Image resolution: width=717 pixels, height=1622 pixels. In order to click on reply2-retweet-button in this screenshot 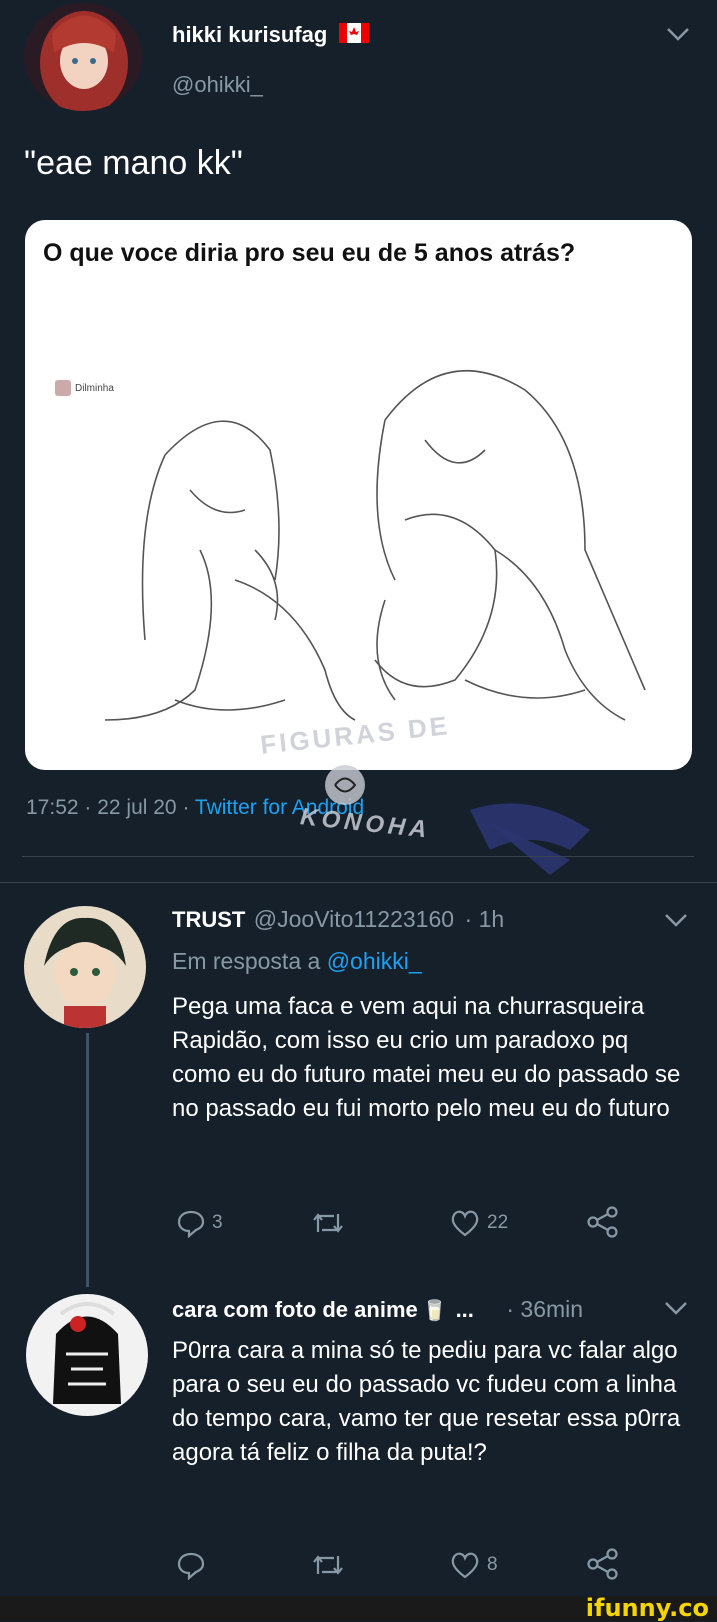, I will do `click(331, 1565)`.